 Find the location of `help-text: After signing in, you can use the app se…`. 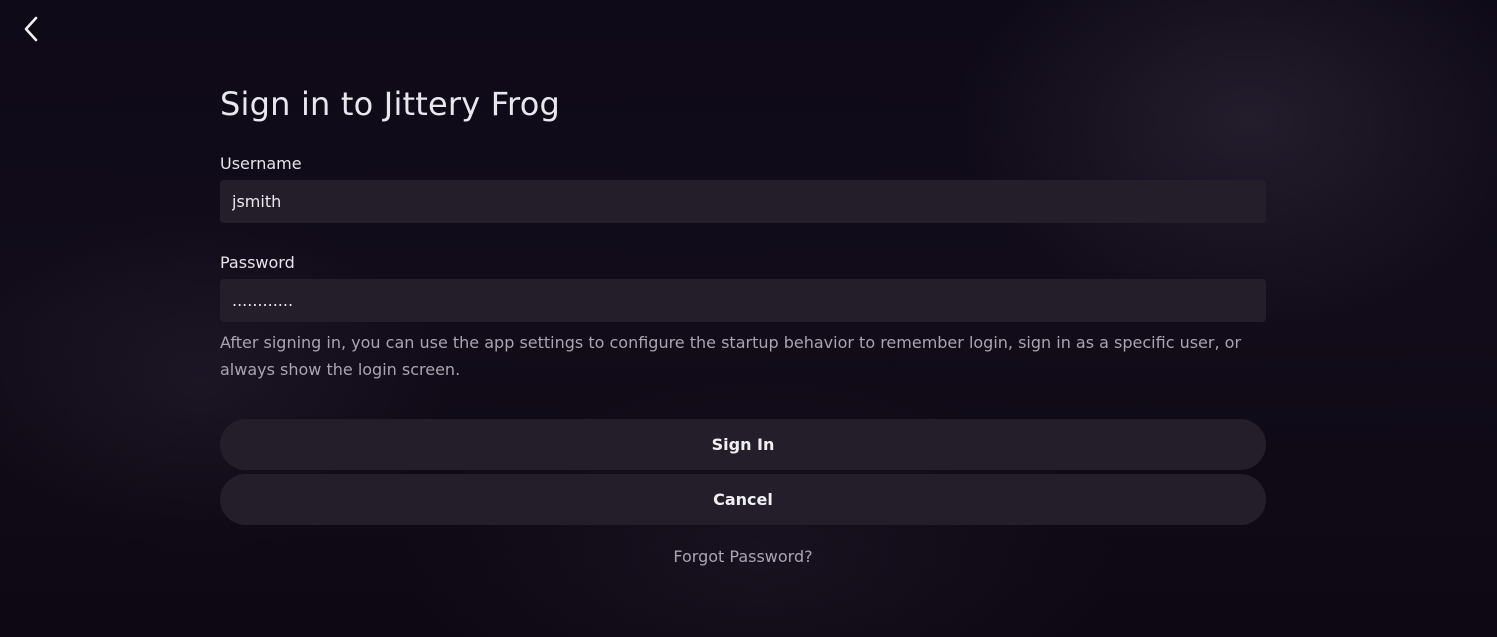

help-text: After signing in, you can use the app se… is located at coordinates (731, 356).